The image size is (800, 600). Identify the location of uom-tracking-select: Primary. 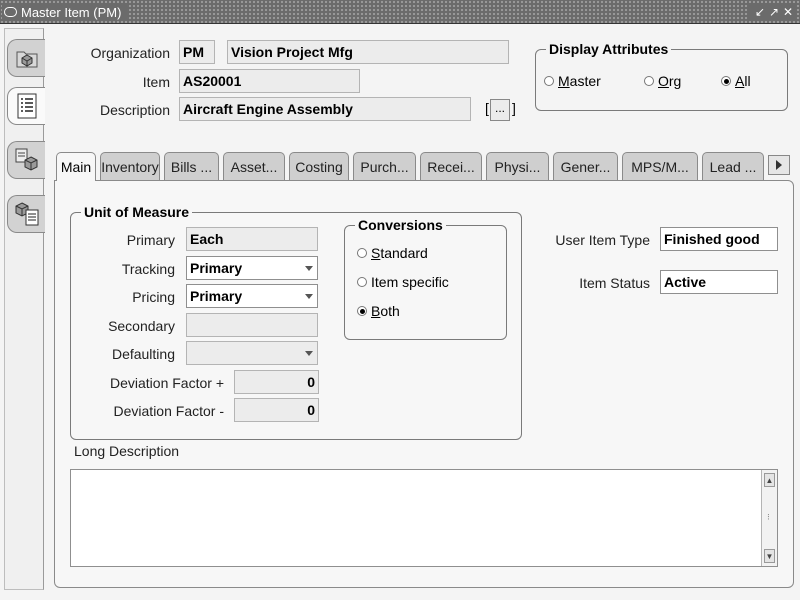
(252, 268).